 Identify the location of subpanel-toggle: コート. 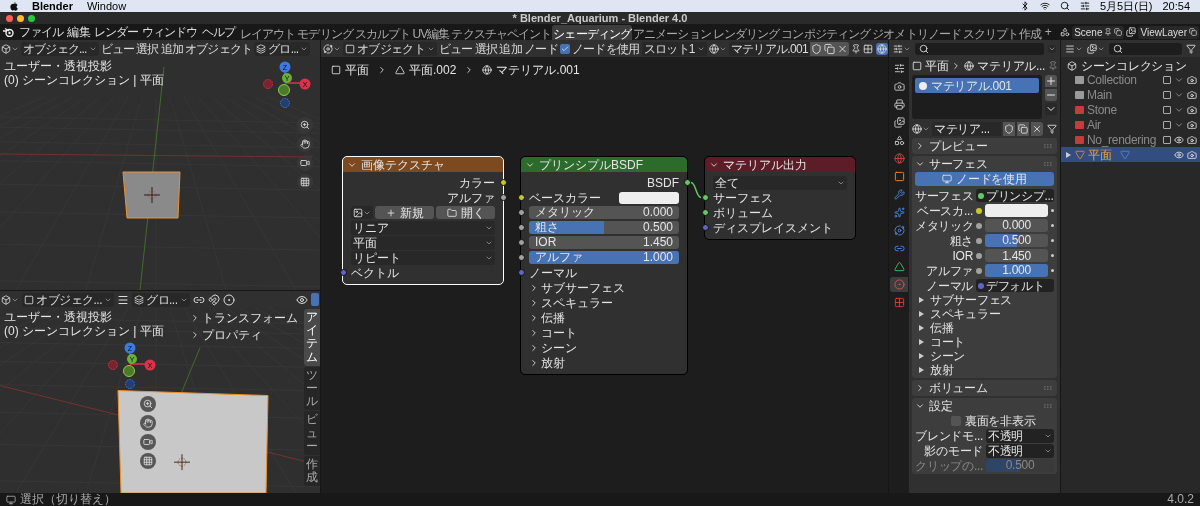
(984, 342).